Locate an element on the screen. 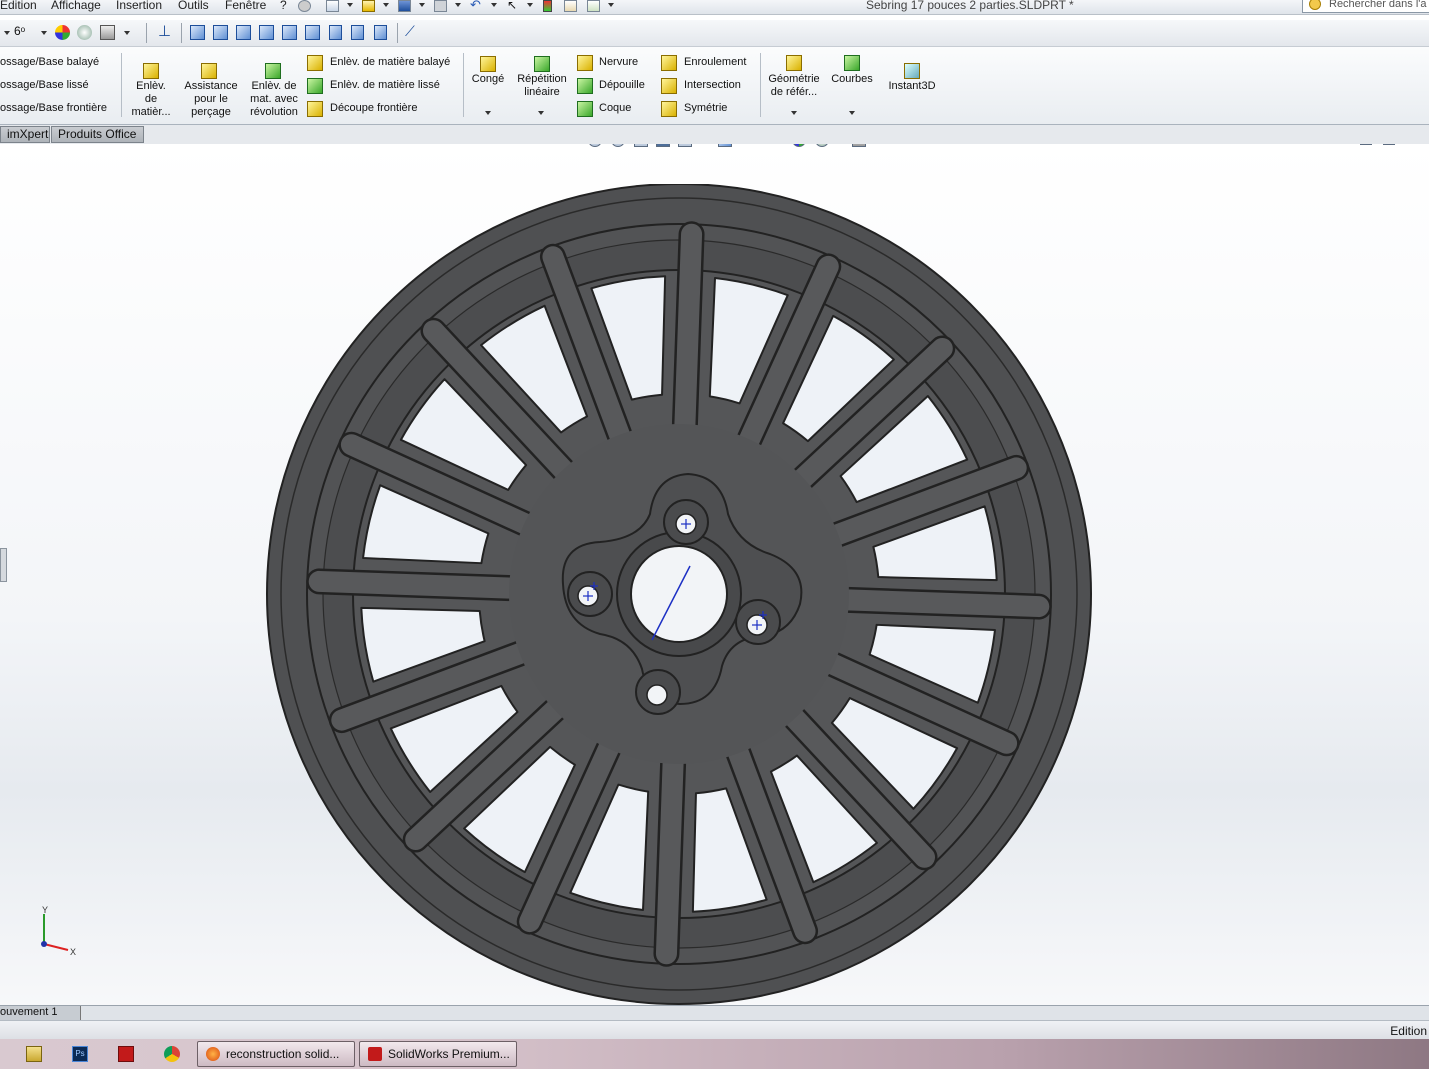  menu-affichage: Affichage is located at coordinates (76, 6).